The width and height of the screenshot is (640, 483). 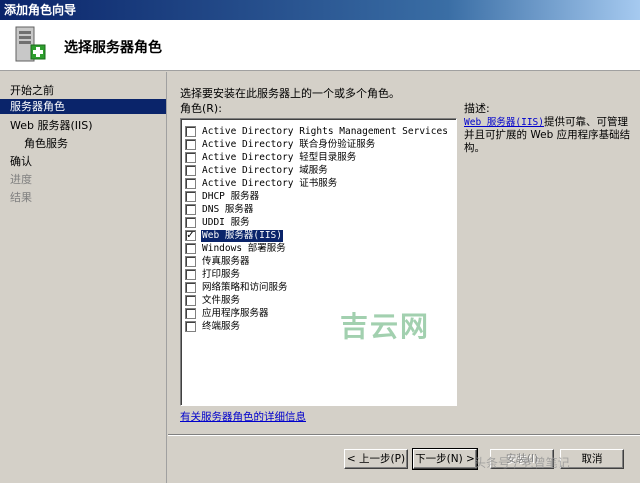 I want to click on role-checkbox-checked: ✓, so click(x=190, y=235).